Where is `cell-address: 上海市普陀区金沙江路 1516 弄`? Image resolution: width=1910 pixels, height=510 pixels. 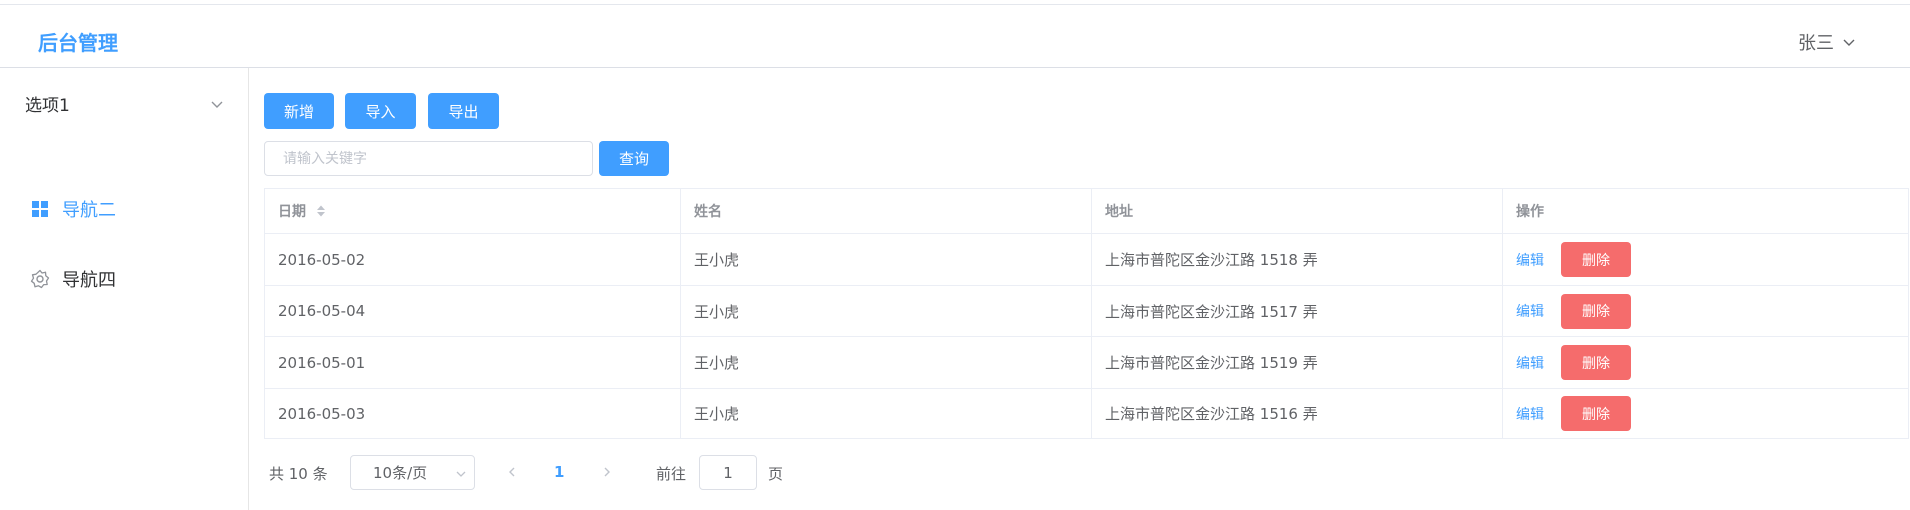
cell-address: 上海市普陀区金沙江路 1516 弄 is located at coordinates (1296, 413).